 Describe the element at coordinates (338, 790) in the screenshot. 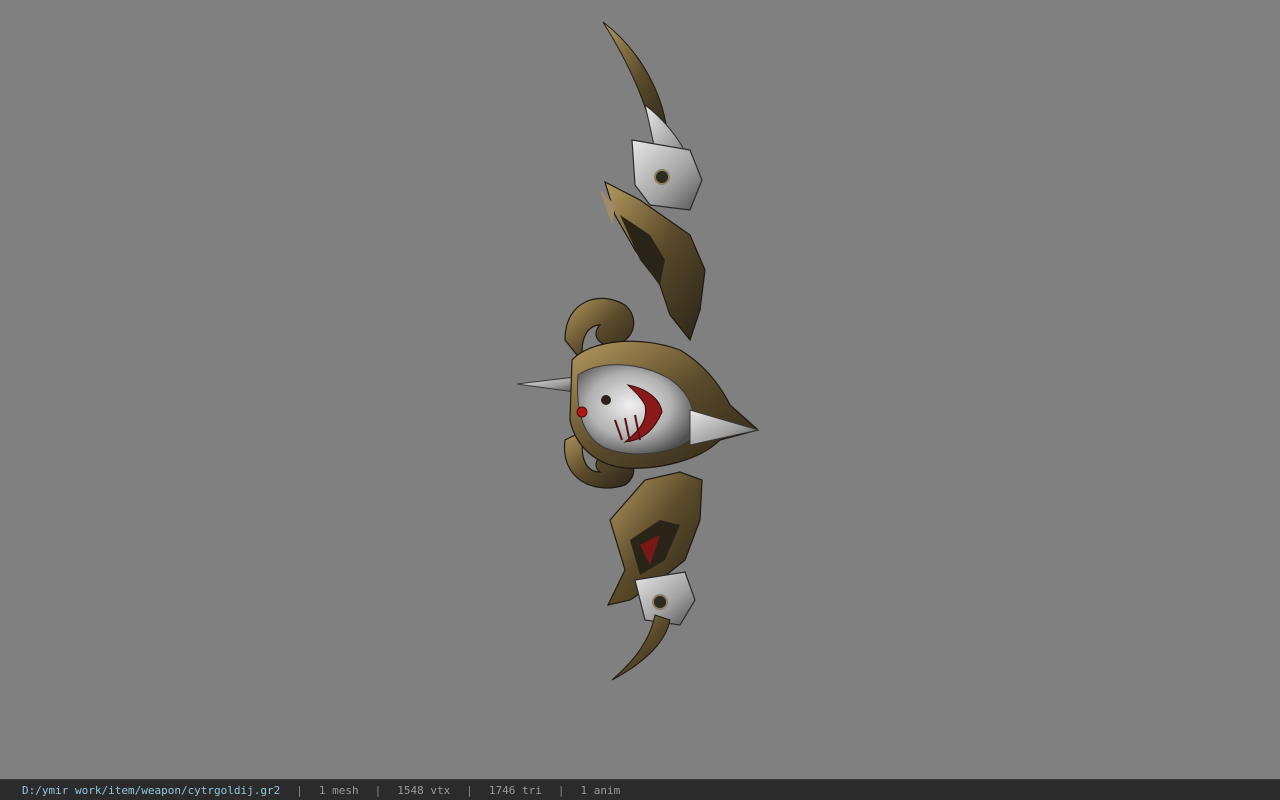

I see `mesh-count: 1 mesh` at that location.